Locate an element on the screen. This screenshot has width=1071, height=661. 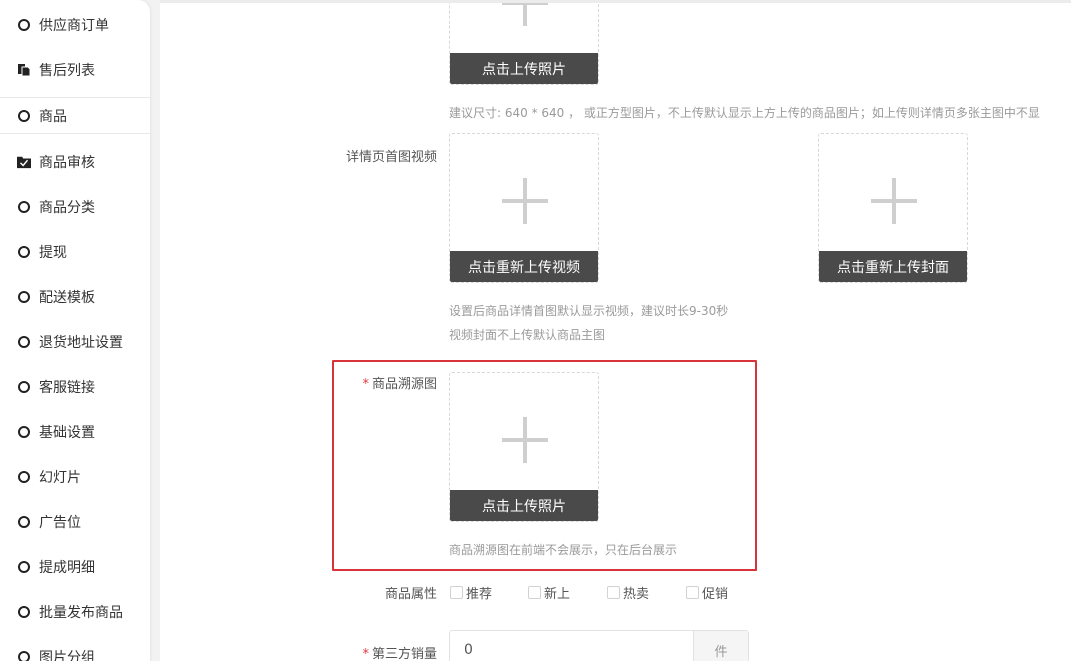
sidebar-item-label: 客服链接 is located at coordinates (67, 387).